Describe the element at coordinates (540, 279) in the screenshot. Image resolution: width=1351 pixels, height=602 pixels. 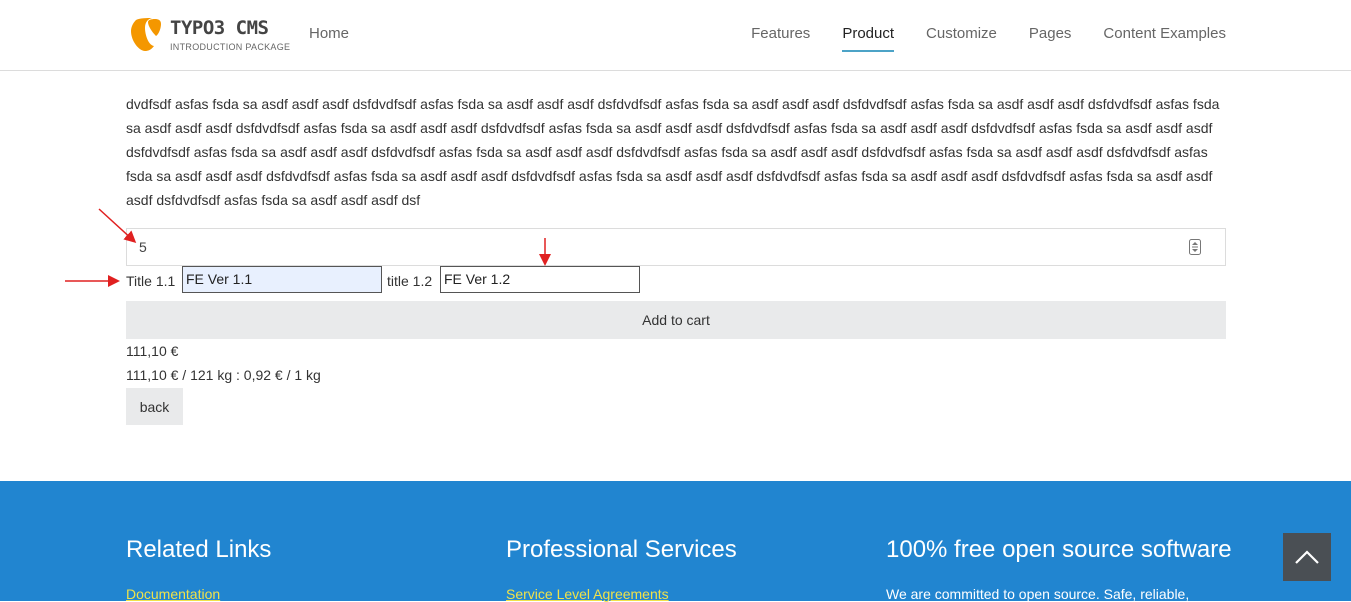
I see `title-2-input: FE Ver 1.2` at that location.